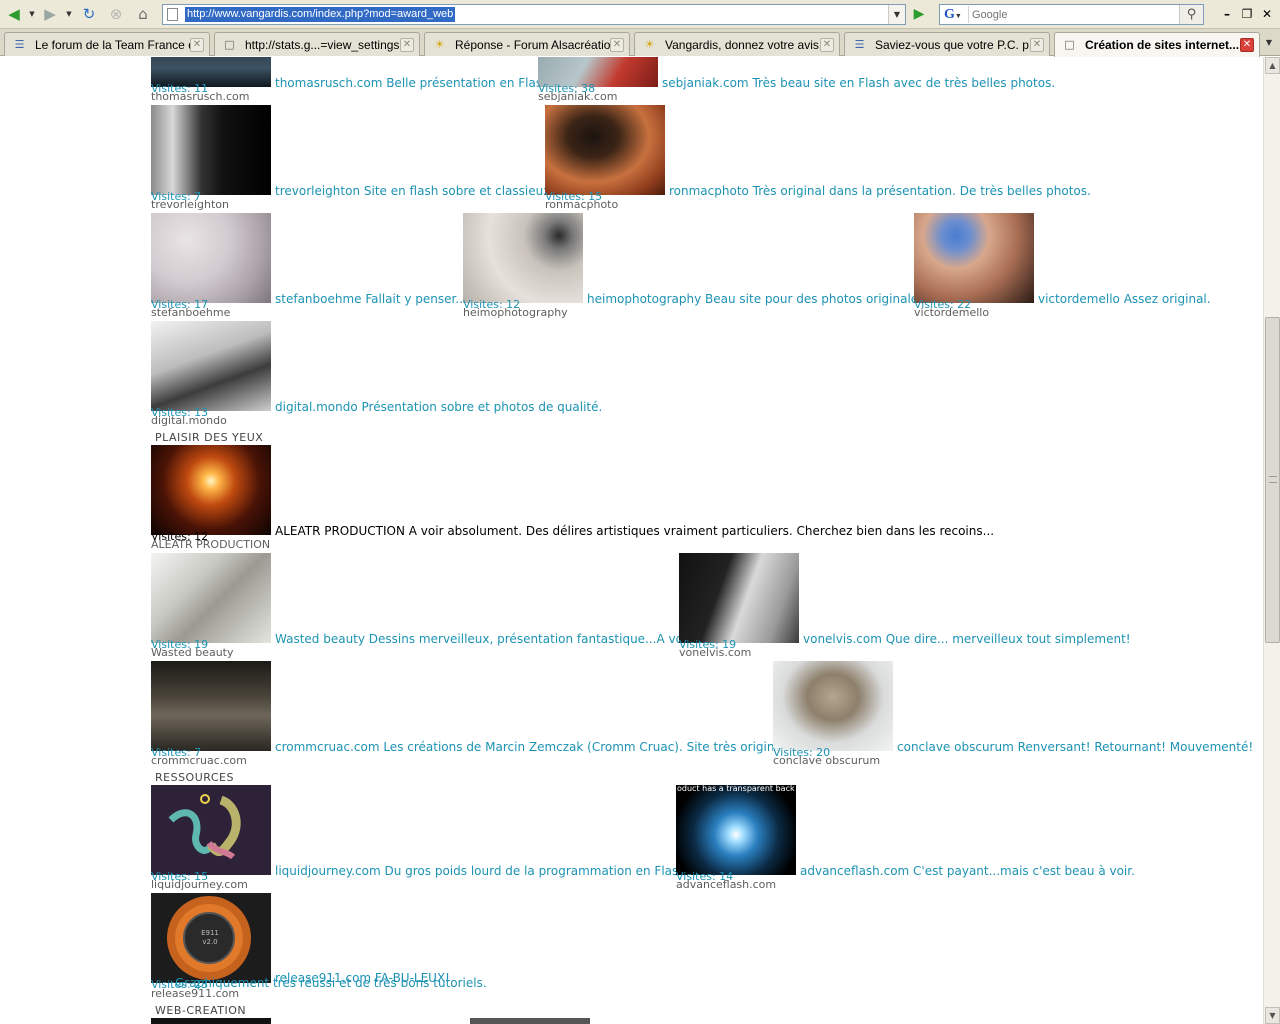 Image resolution: width=1280 pixels, height=1024 pixels. Describe the element at coordinates (14, 14) in the screenshot. I see `back-arrow-icon: ◀` at that location.